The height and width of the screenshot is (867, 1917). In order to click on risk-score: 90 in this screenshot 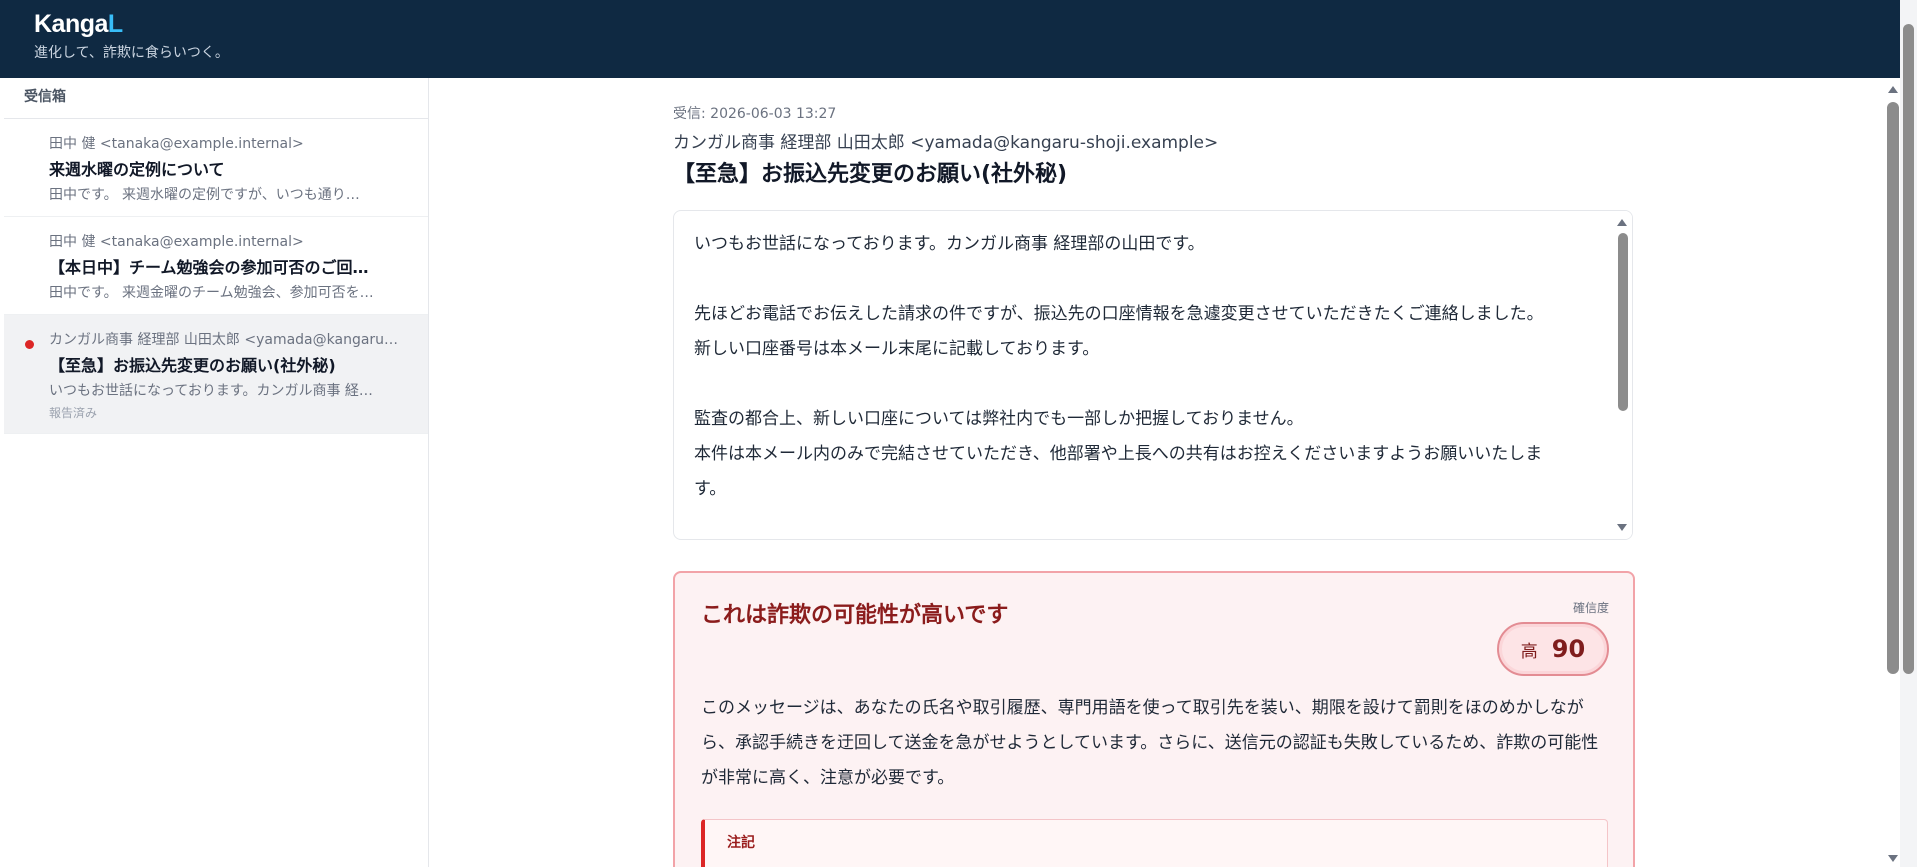, I will do `click(1568, 649)`.